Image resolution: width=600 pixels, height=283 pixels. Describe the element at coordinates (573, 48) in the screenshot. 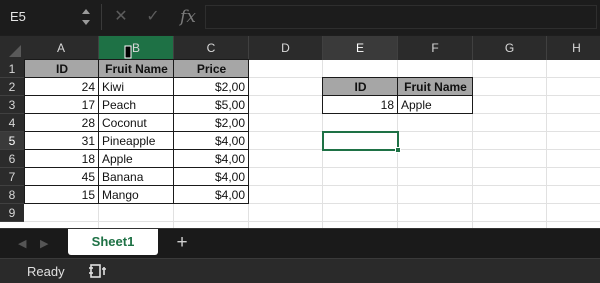

I see `column-header-h: H` at that location.